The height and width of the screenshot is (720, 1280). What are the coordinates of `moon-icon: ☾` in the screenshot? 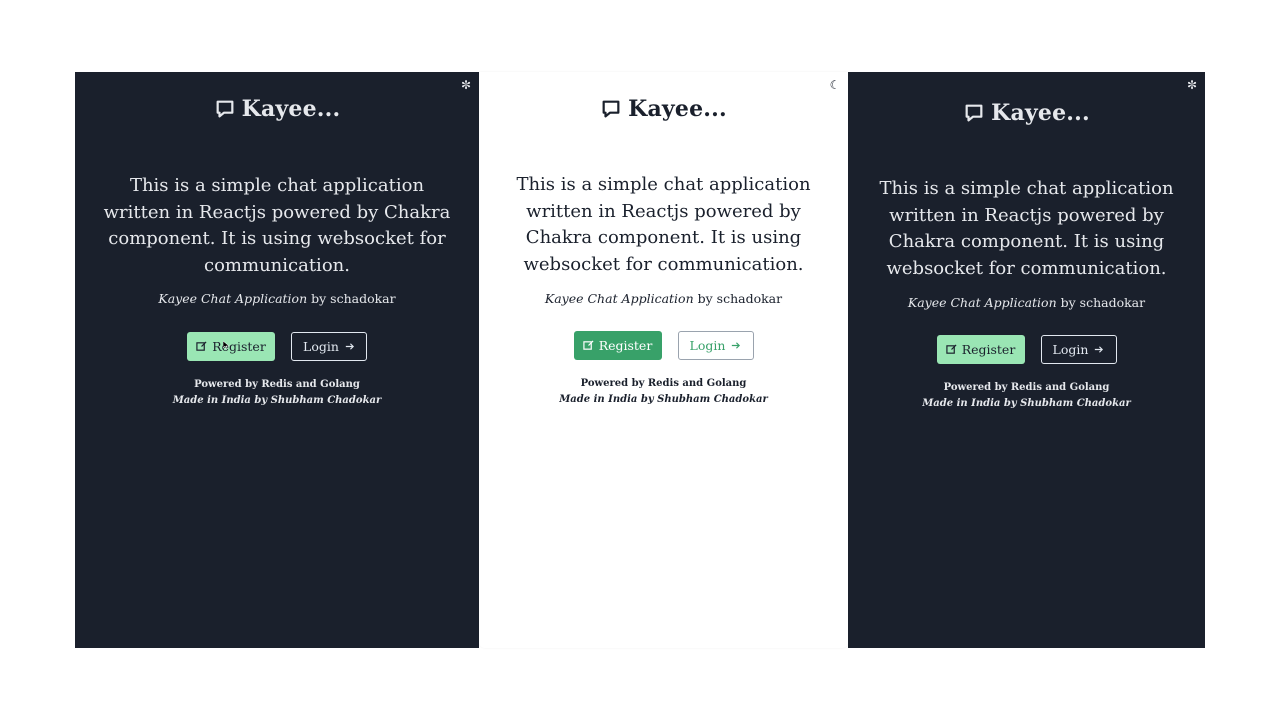 It's located at (835, 85).